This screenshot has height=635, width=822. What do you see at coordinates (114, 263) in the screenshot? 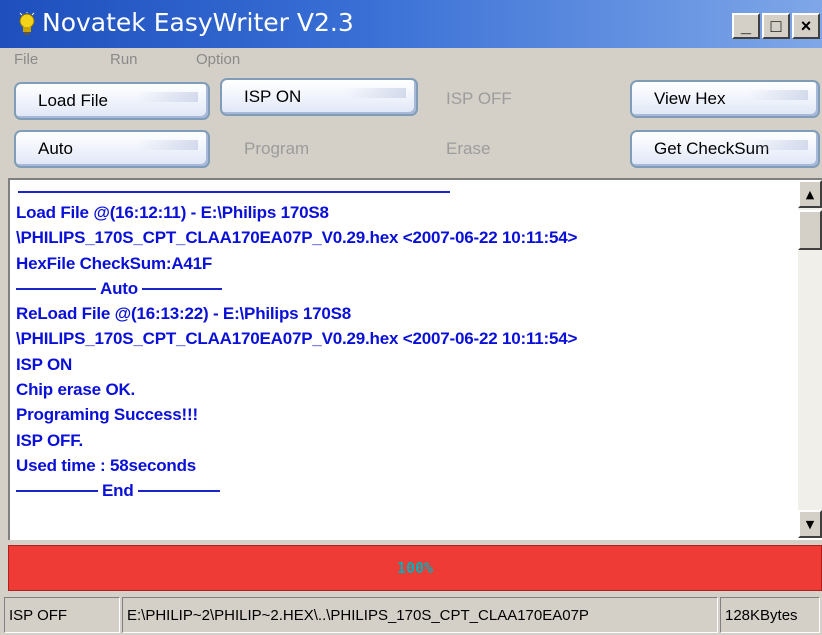
I see `log-line: HexFile CheckSum:A41F` at bounding box center [114, 263].